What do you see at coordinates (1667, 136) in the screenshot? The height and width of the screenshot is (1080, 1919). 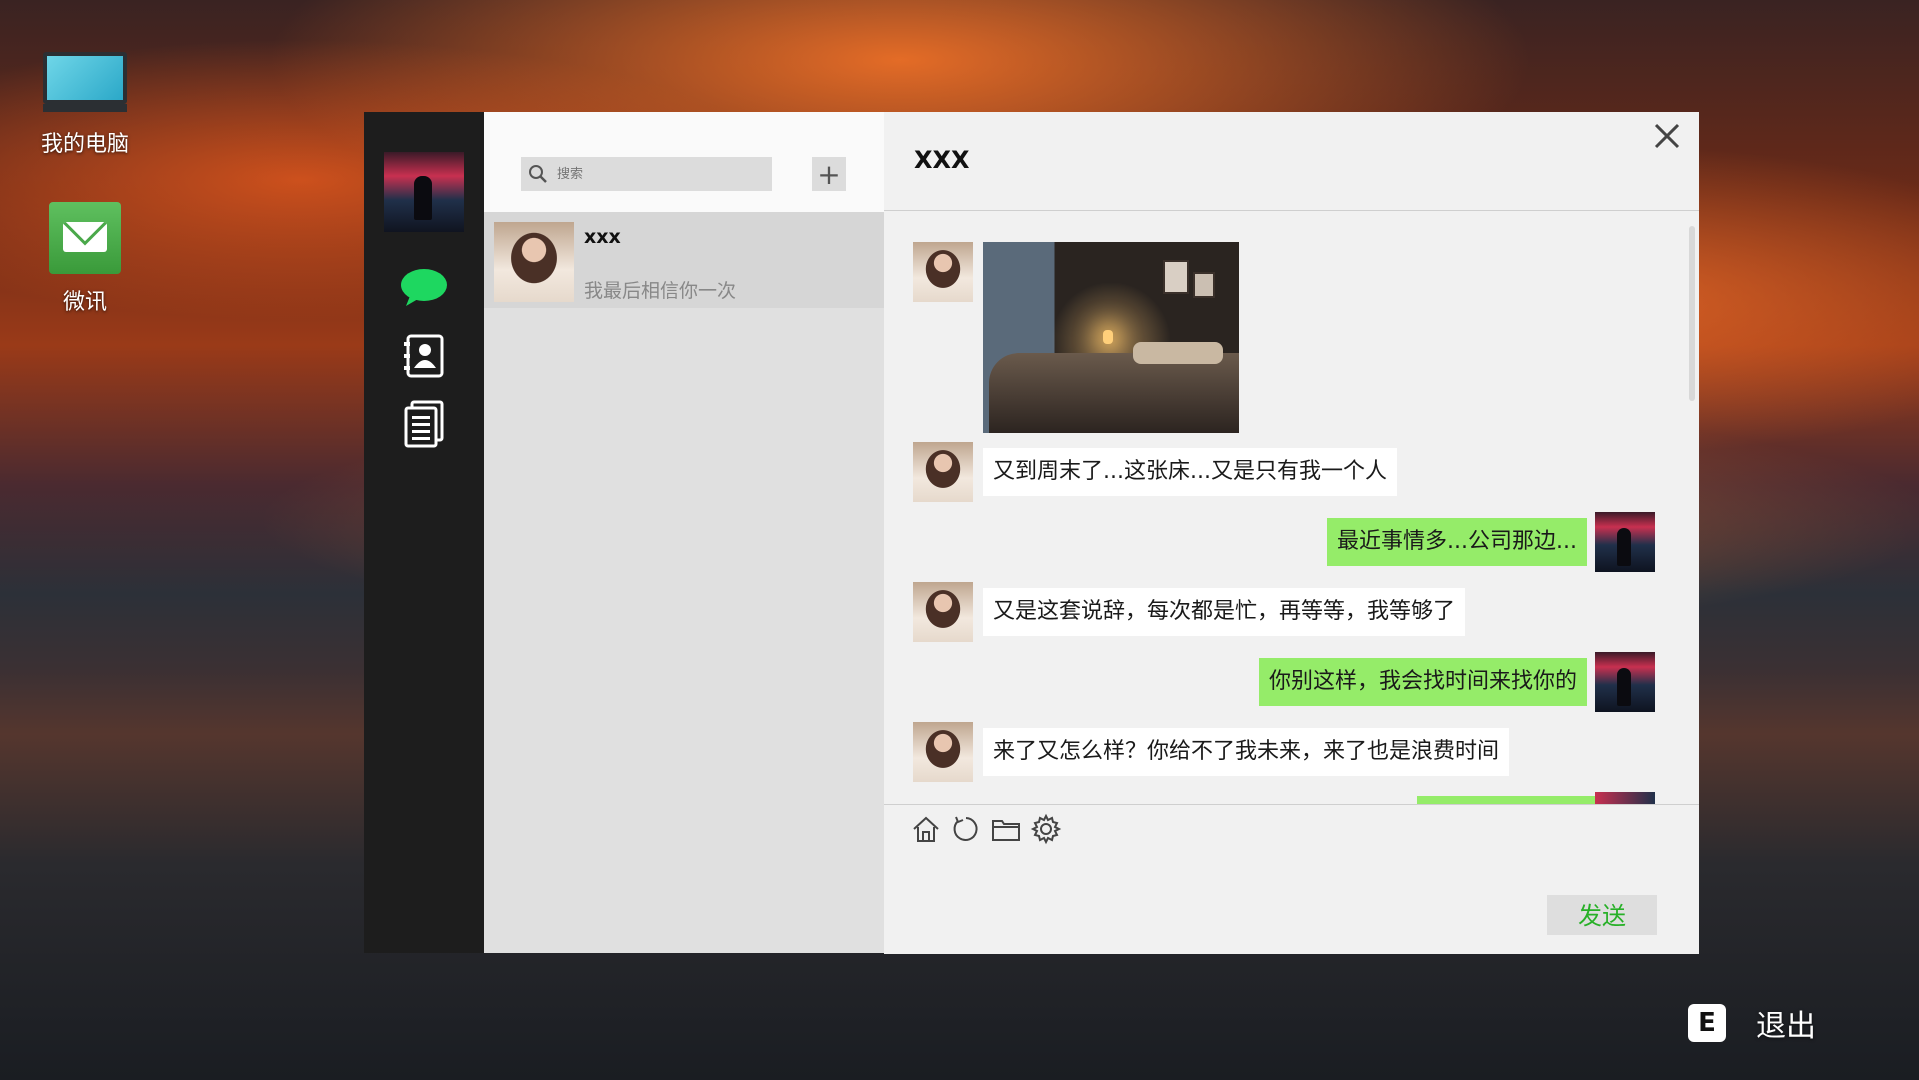 I see `close-icon` at bounding box center [1667, 136].